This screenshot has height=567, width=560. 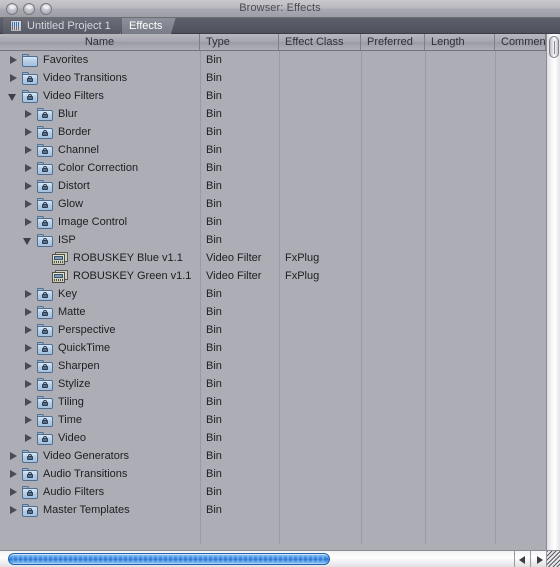 I want to click on table-row: Audio Filters Bin, so click(x=273, y=492).